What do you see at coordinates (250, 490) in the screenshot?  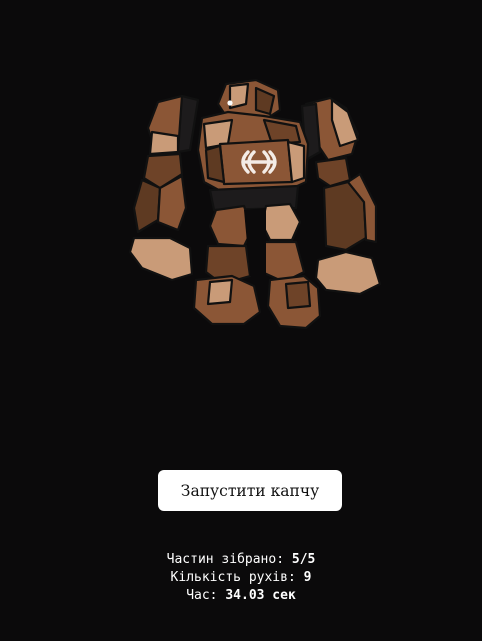 I see `start-captcha-button: Запустити капчу` at bounding box center [250, 490].